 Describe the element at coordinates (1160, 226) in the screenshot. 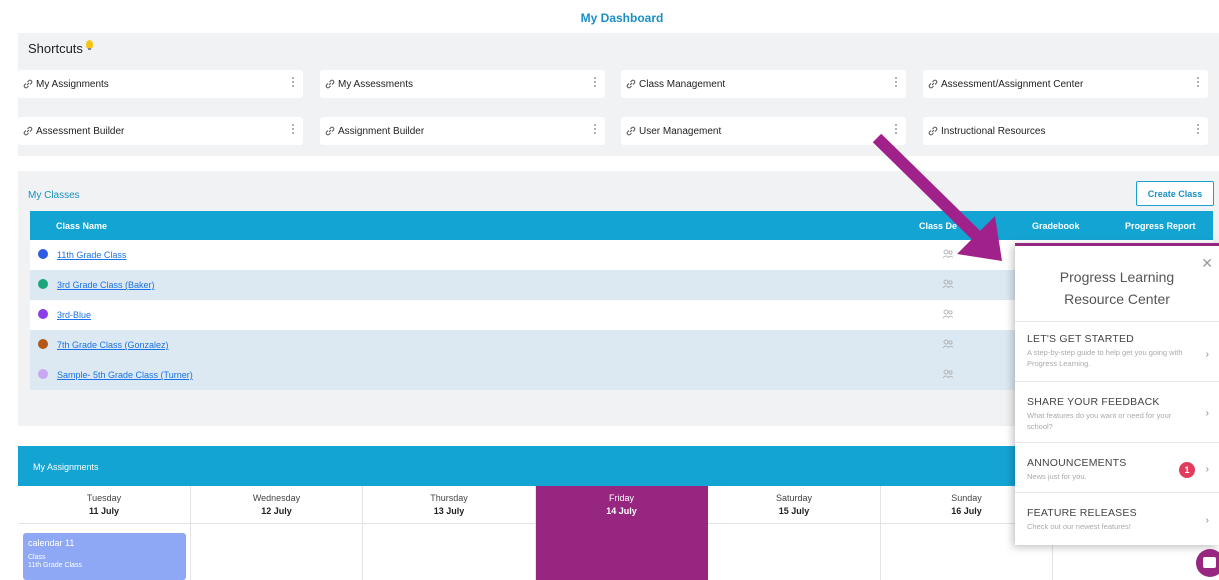

I see `column-header: Progress Report` at that location.